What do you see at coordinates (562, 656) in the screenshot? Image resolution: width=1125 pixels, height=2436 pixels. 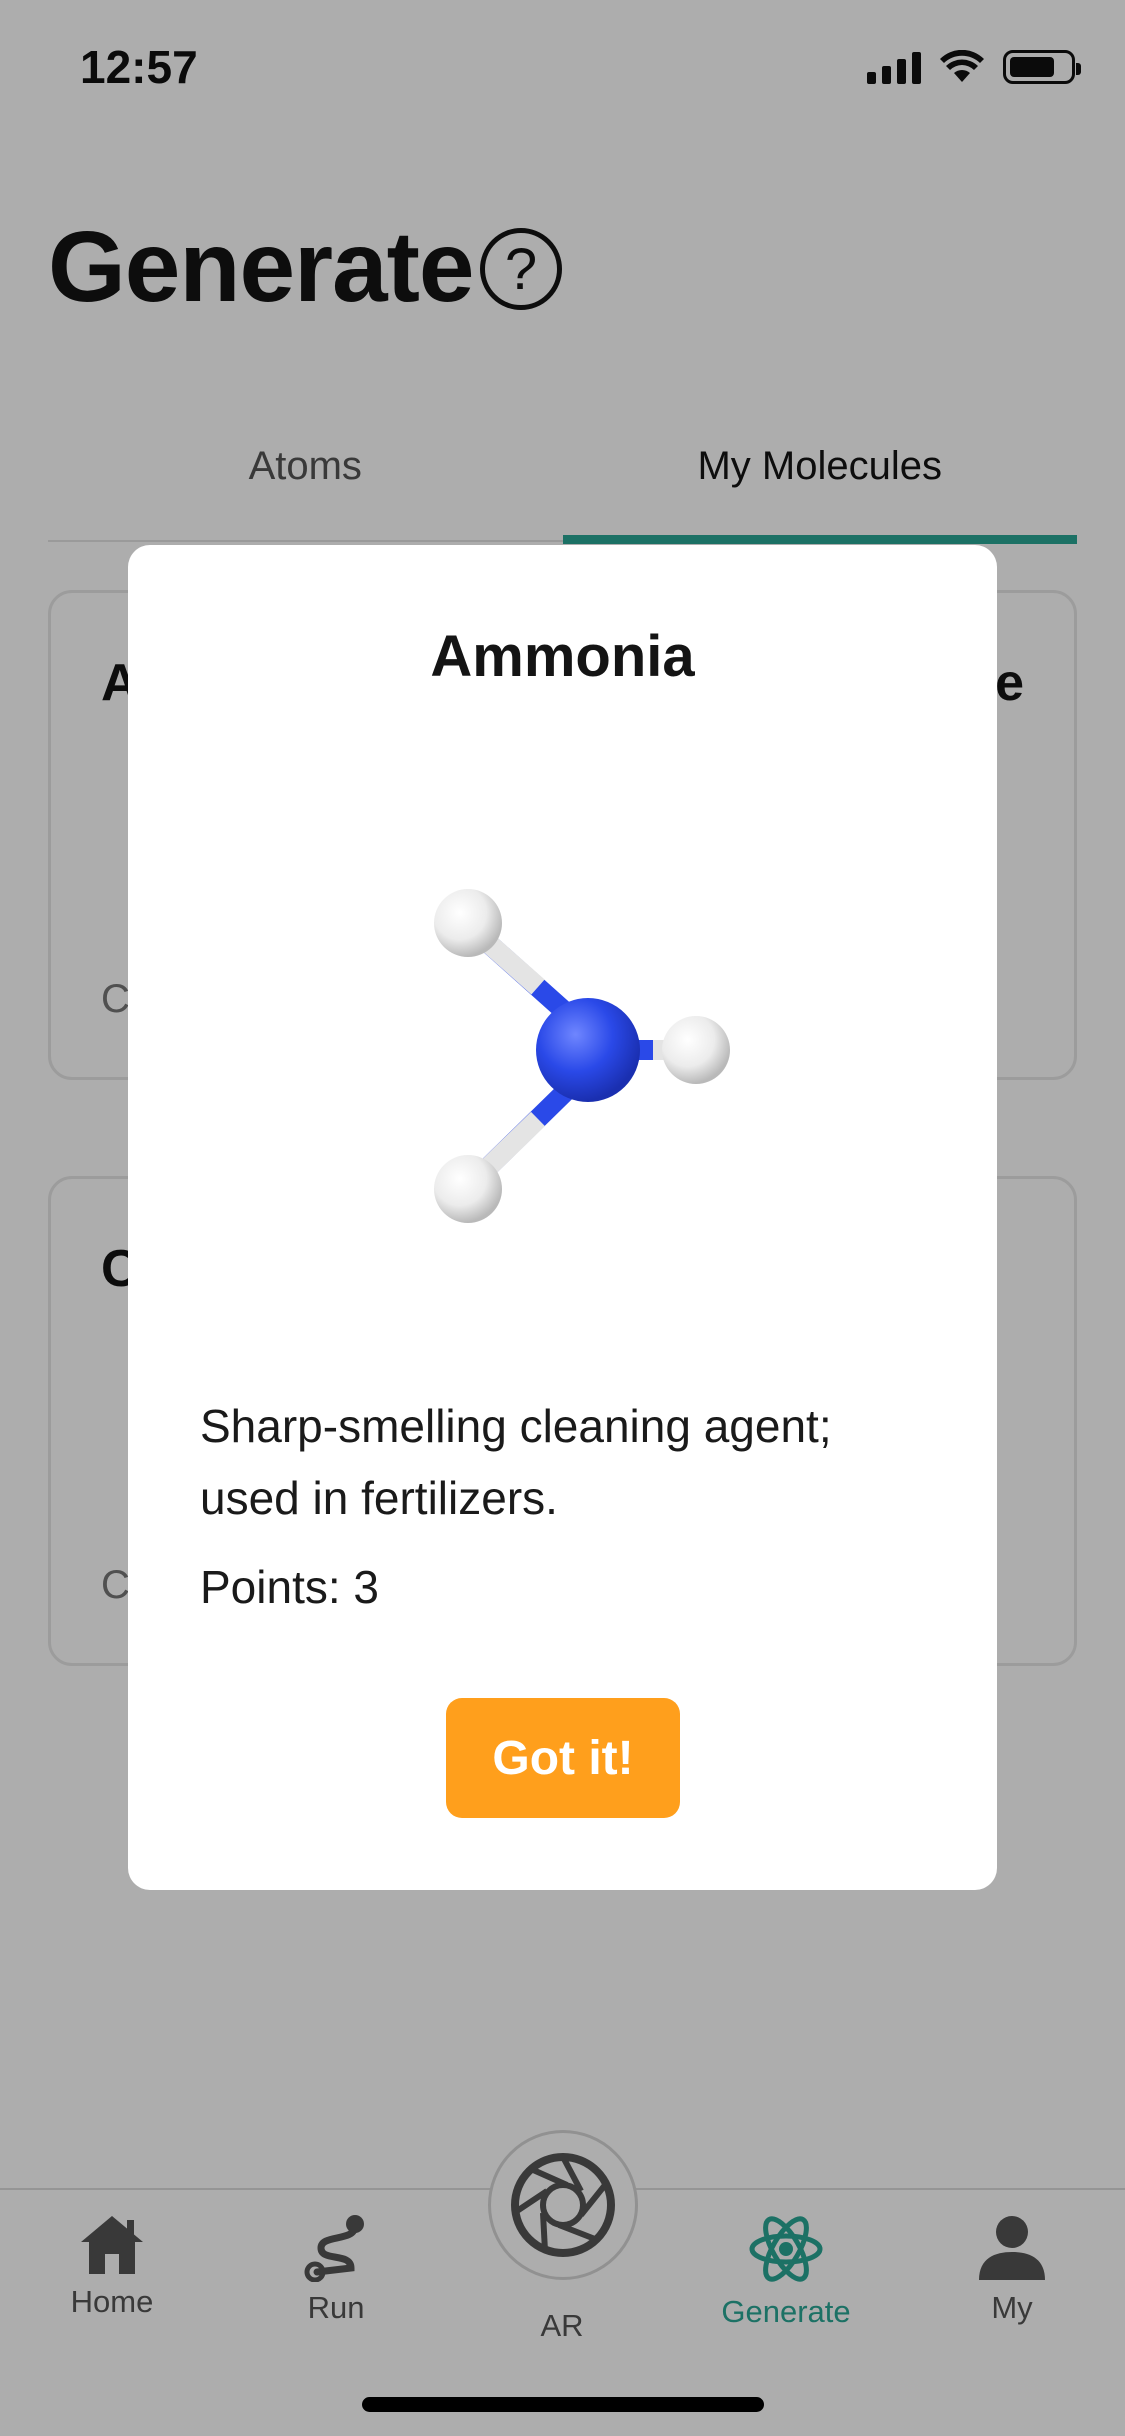 I see `modal-title: Ammonia` at bounding box center [562, 656].